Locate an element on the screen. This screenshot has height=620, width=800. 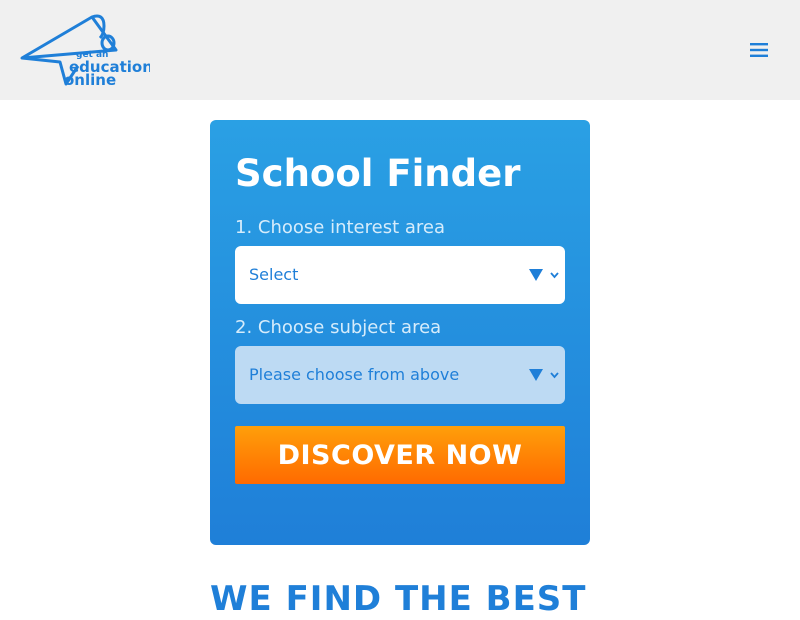
discover-now-button: DISCOVER NOW is located at coordinates (400, 455).